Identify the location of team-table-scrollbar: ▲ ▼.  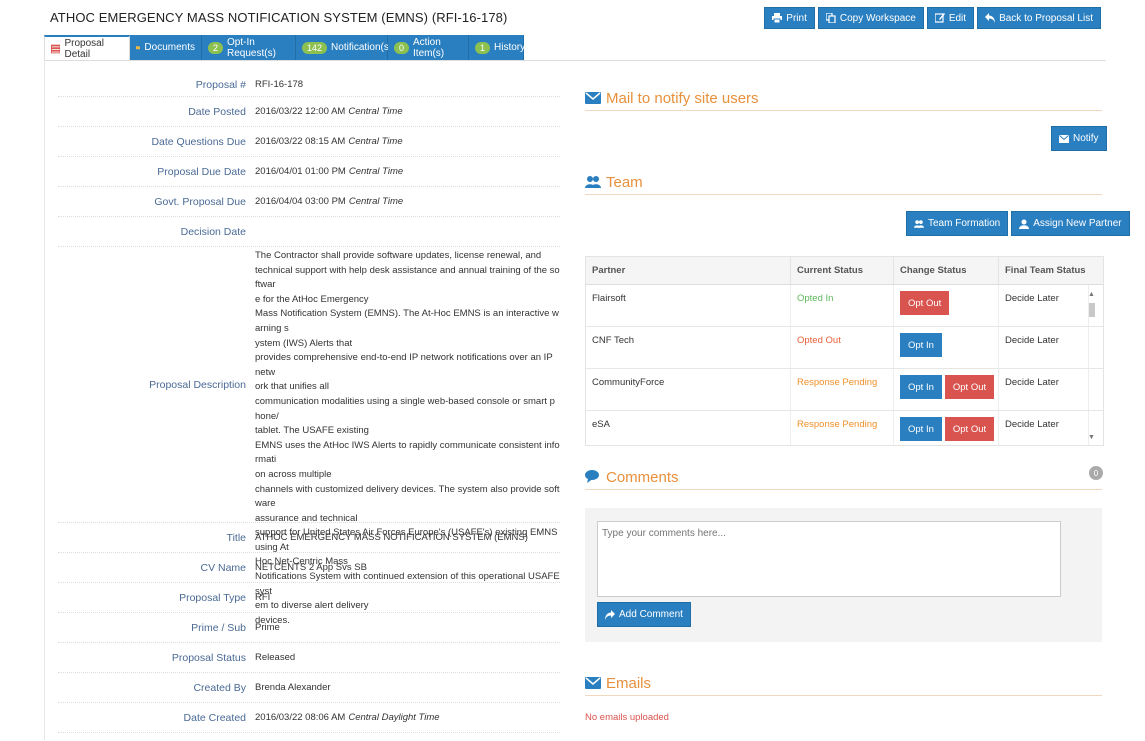
(1092, 366).